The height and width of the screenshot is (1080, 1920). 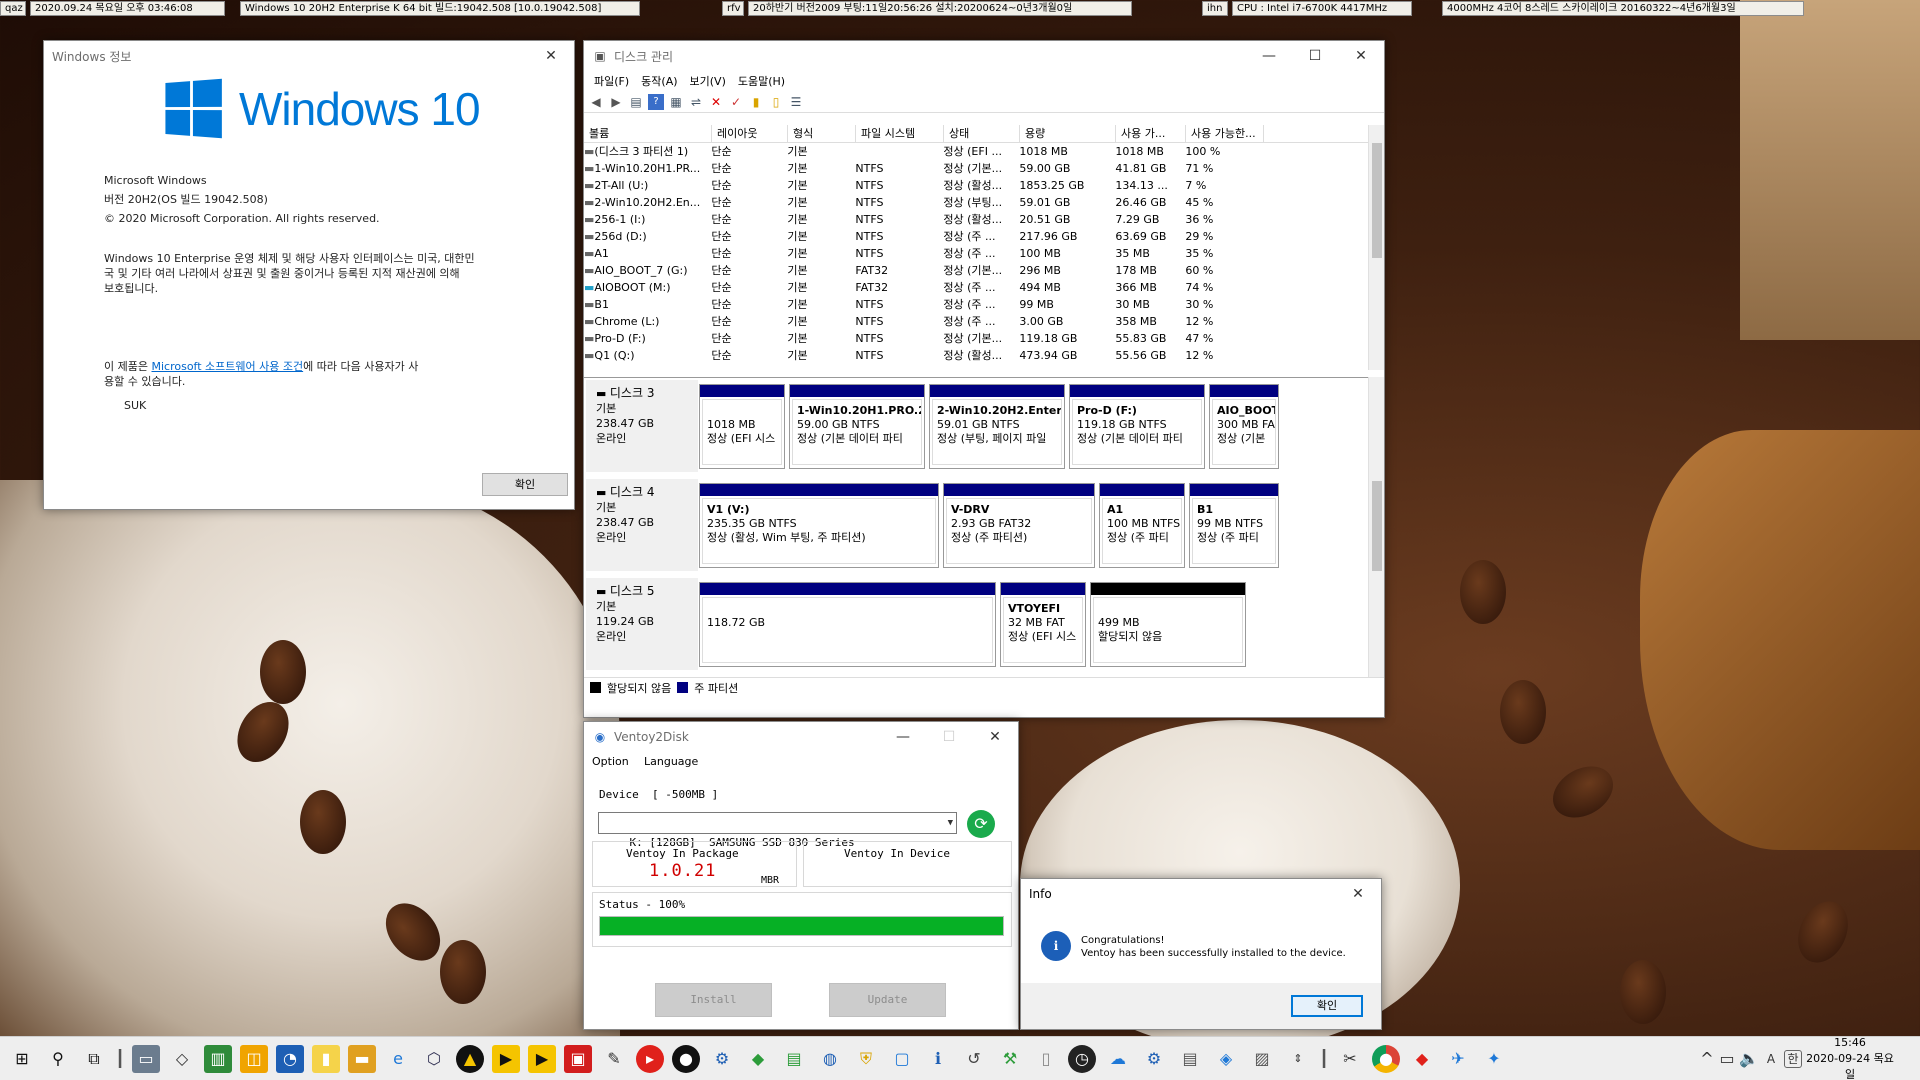 What do you see at coordinates (794, 1059) in the screenshot?
I see `disk-tool-icon: ▤` at bounding box center [794, 1059].